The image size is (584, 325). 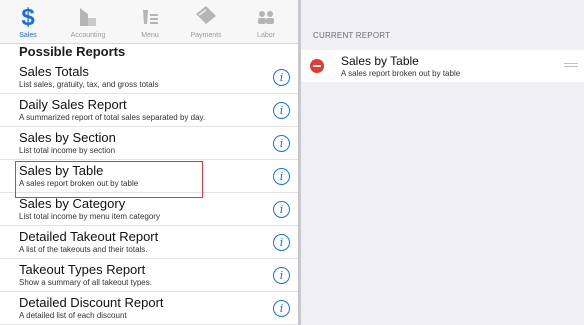 I want to click on current-report-title: Sales by Table, so click(x=380, y=61).